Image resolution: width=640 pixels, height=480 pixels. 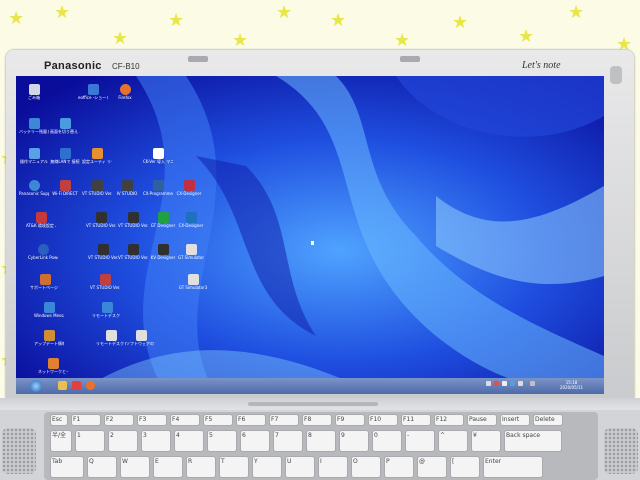 I want to click on desktop-icon: 画面を切り替え る, so click(x=65, y=126).